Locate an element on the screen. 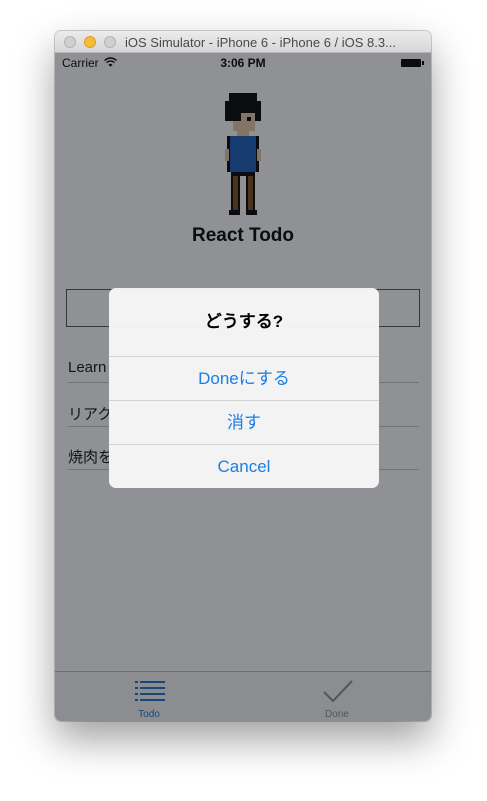 This screenshot has width=487, height=801. alert-done-button: Doneにする is located at coordinates (244, 377).